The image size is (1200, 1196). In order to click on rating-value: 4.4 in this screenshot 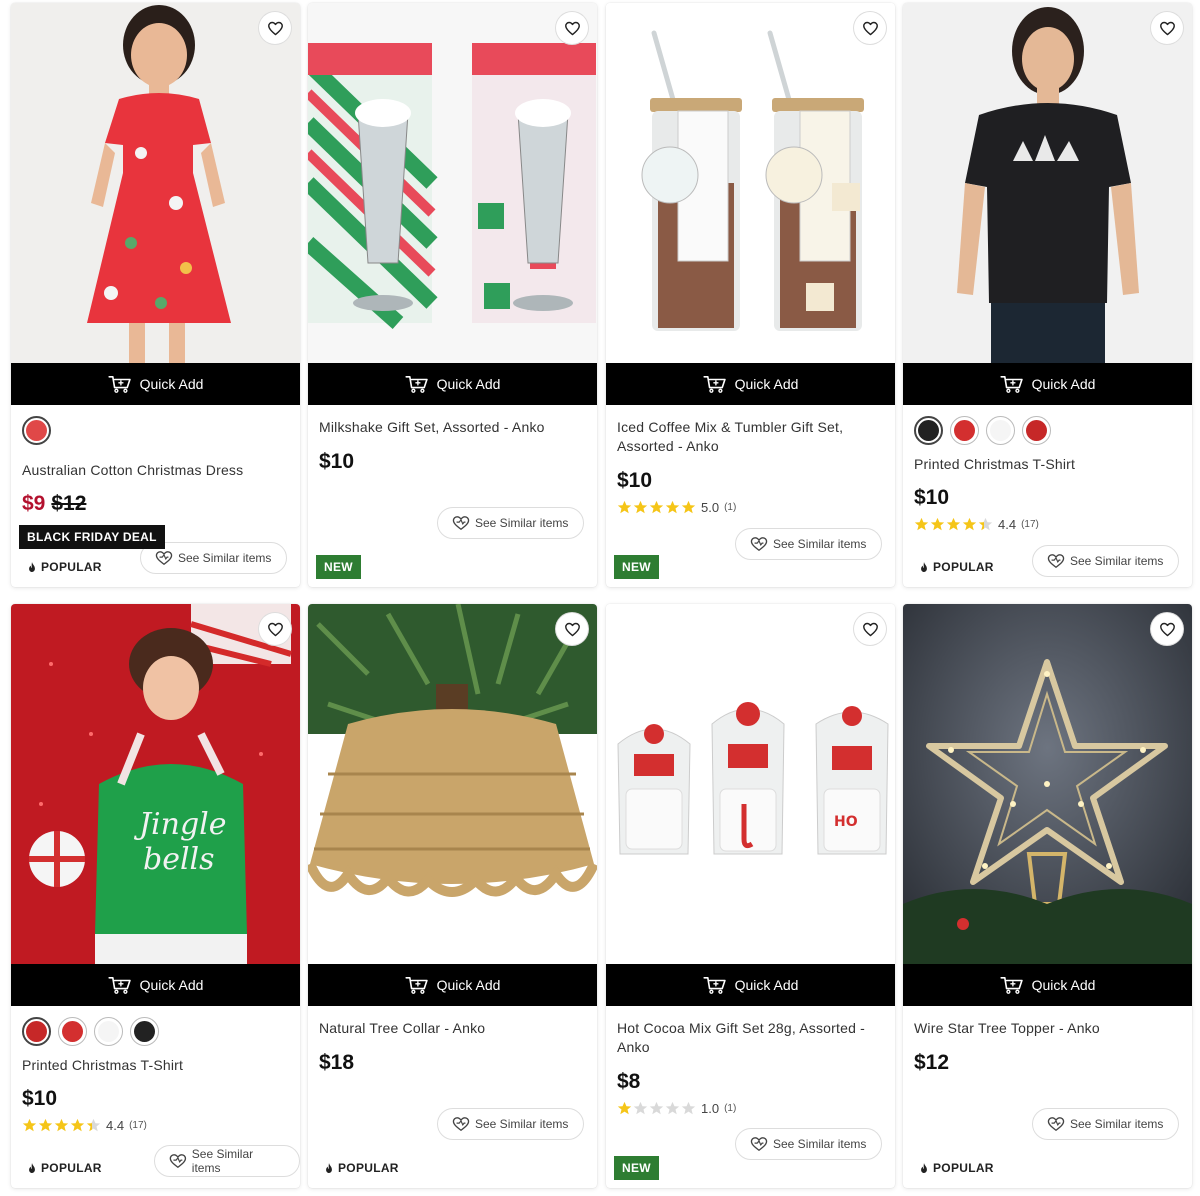, I will do `click(1007, 524)`.